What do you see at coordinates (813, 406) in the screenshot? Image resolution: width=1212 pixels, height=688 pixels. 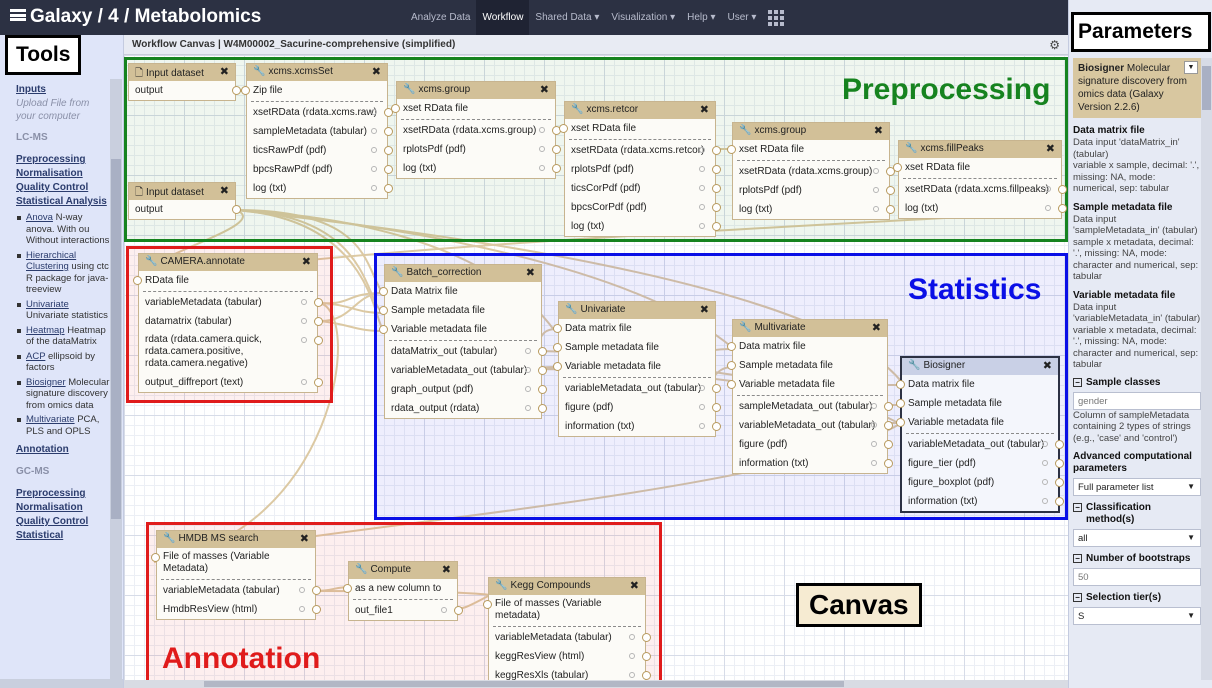 I see `output-terminal: sampleMetadata_out (tabular)` at bounding box center [813, 406].